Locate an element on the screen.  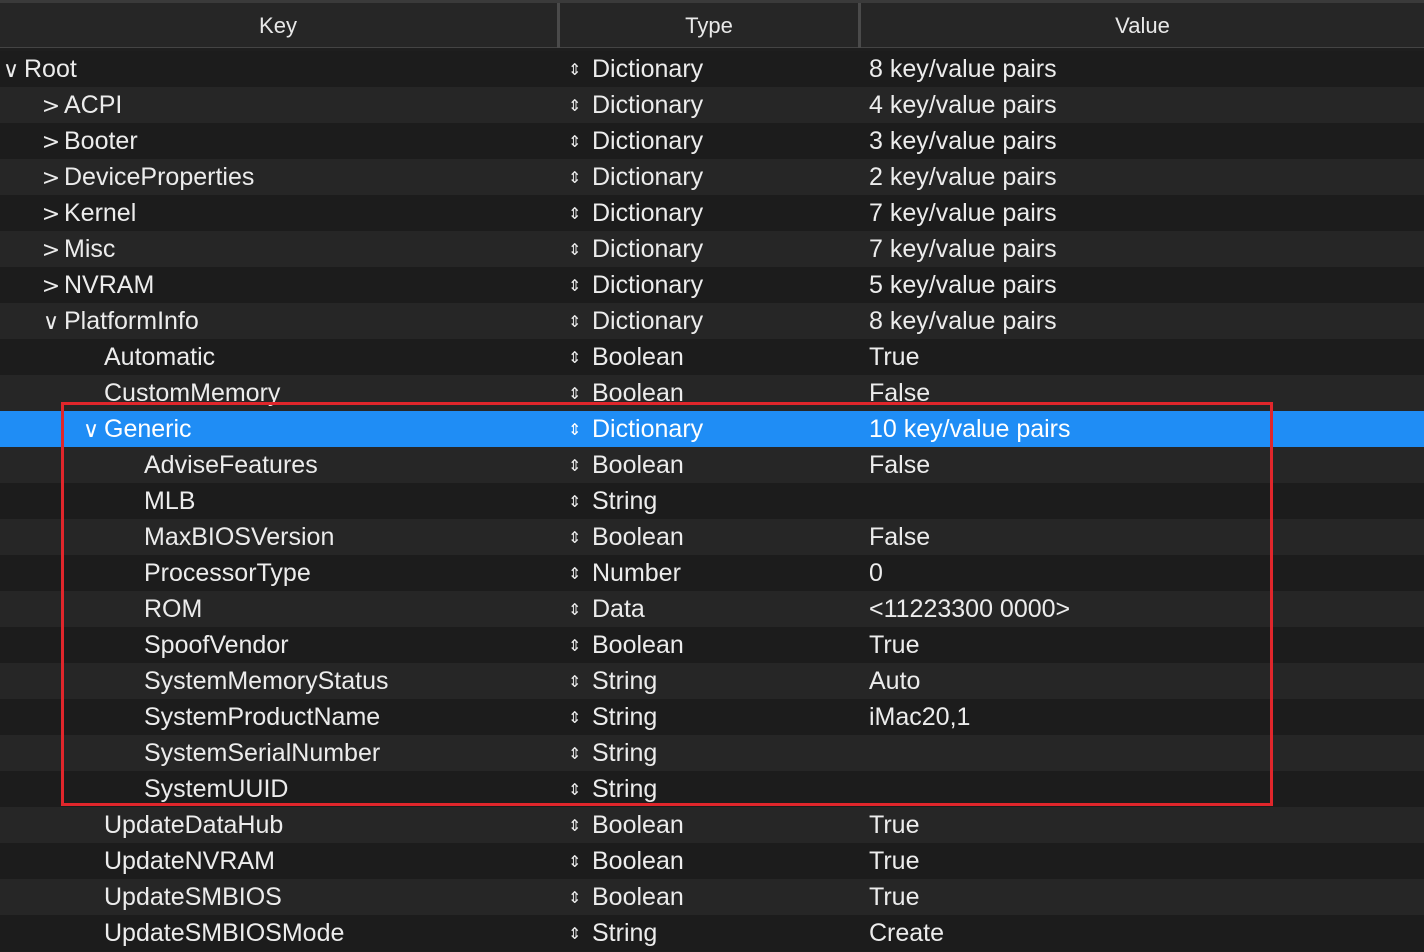
type-cell: ⇕ Data is located at coordinates (713, 609).